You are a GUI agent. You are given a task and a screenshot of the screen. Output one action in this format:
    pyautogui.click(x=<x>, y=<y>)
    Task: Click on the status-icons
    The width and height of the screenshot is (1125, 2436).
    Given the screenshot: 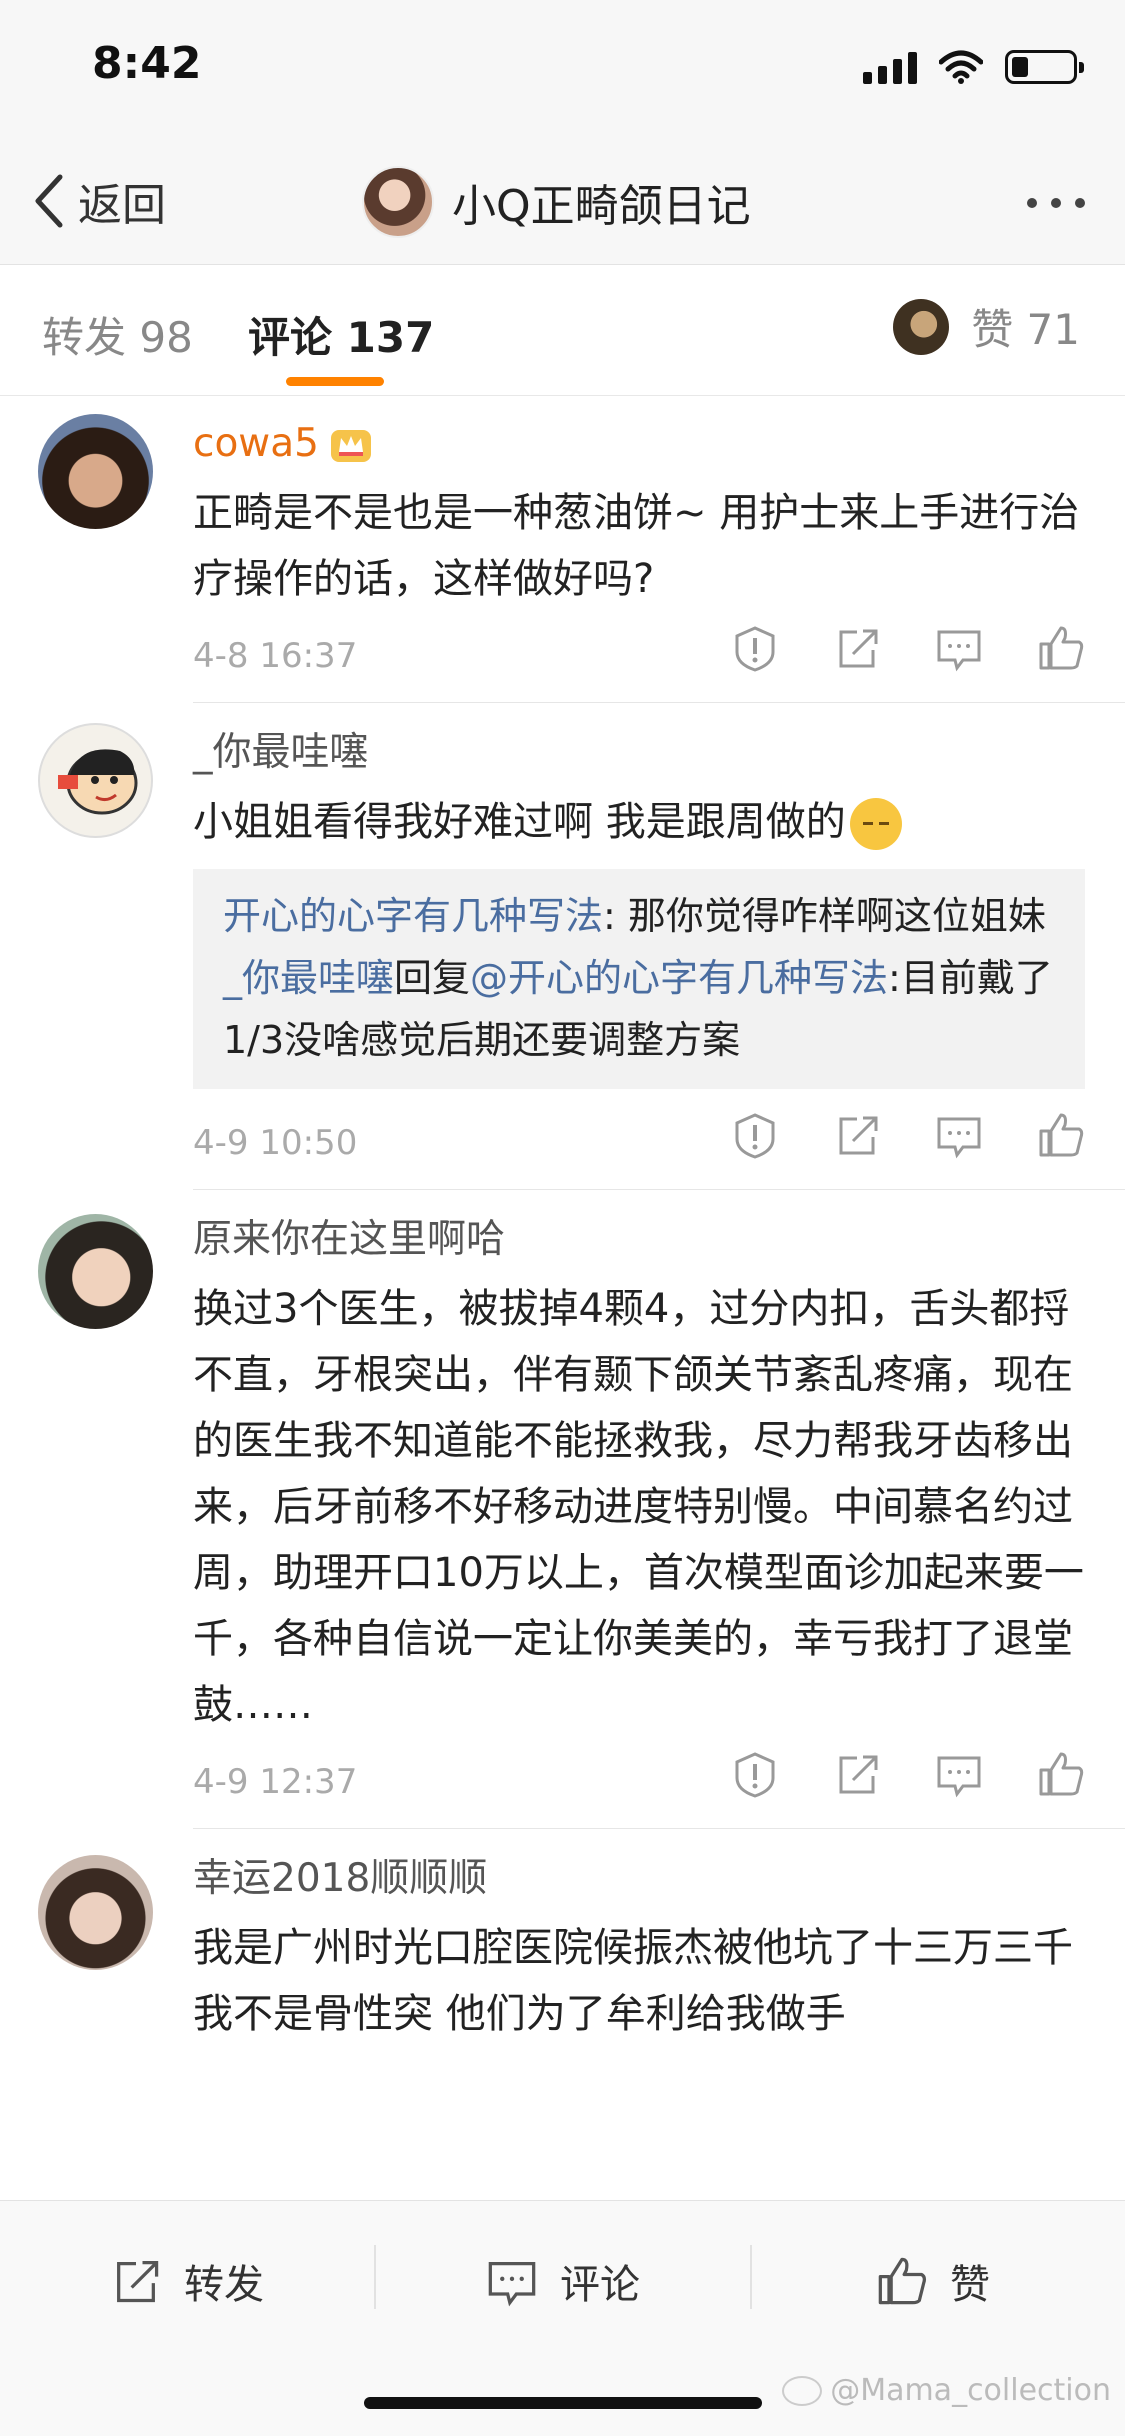 What is the action you would take?
    pyautogui.click(x=973, y=67)
    